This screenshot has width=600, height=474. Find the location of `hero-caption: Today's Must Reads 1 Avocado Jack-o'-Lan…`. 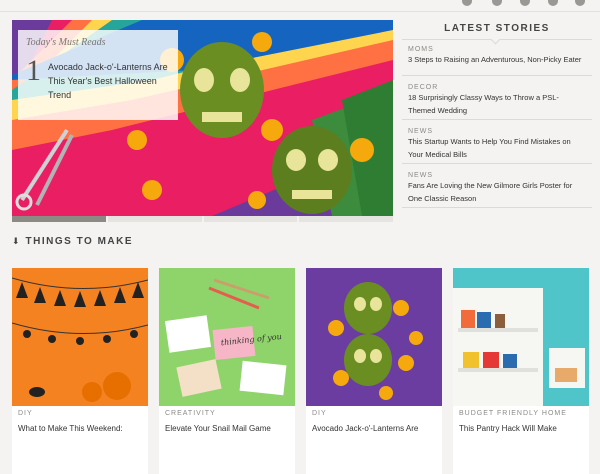

hero-caption: Today's Must Reads 1 Avocado Jack-o'-Lan… is located at coordinates (98, 75).